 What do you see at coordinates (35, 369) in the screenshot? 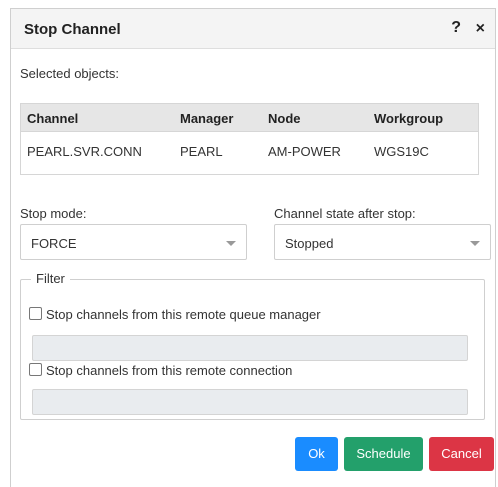
I see `remote-connection-checkbox` at bounding box center [35, 369].